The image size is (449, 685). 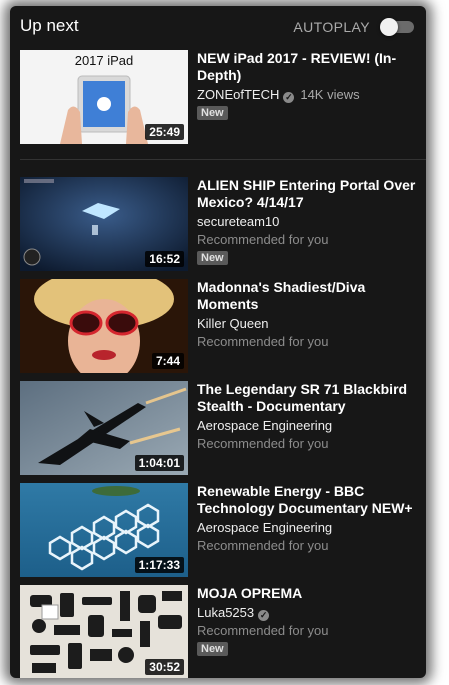 I want to click on up-next-header: Up next AUTOPLAY, so click(x=218, y=27).